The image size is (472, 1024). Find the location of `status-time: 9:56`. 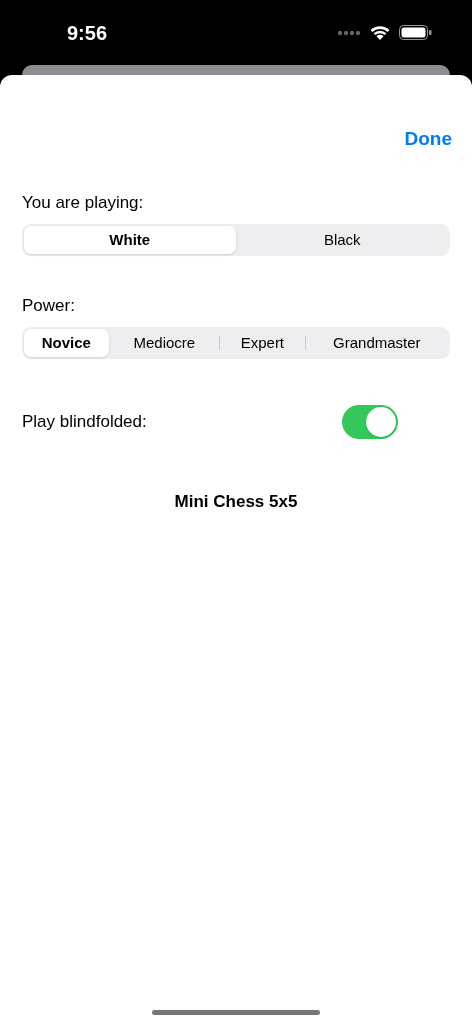

status-time: 9:56 is located at coordinates (87, 33).